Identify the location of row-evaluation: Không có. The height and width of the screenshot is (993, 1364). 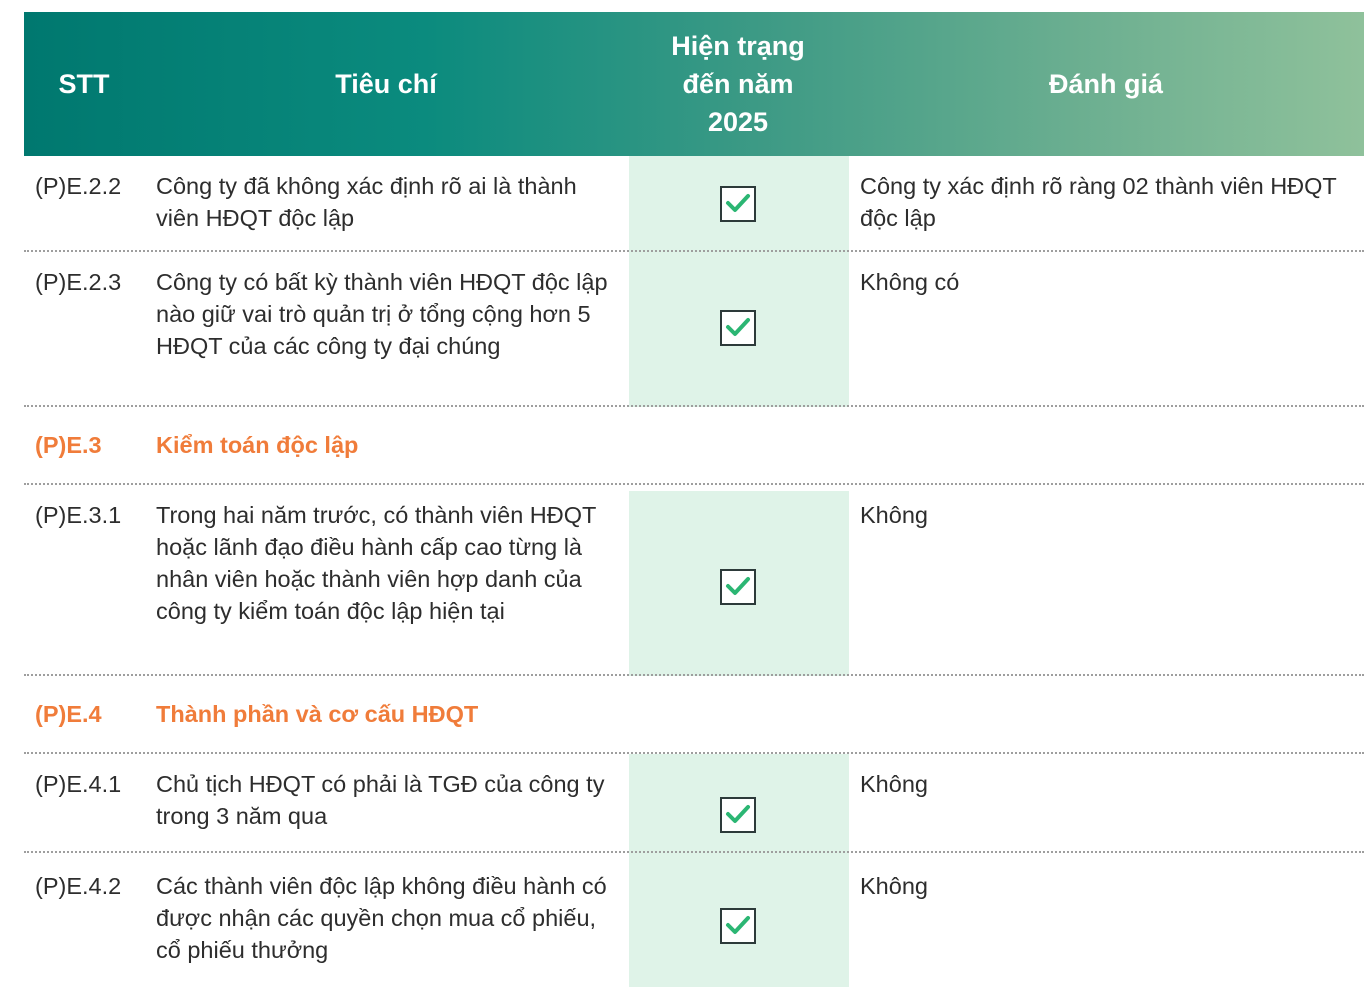
(910, 282).